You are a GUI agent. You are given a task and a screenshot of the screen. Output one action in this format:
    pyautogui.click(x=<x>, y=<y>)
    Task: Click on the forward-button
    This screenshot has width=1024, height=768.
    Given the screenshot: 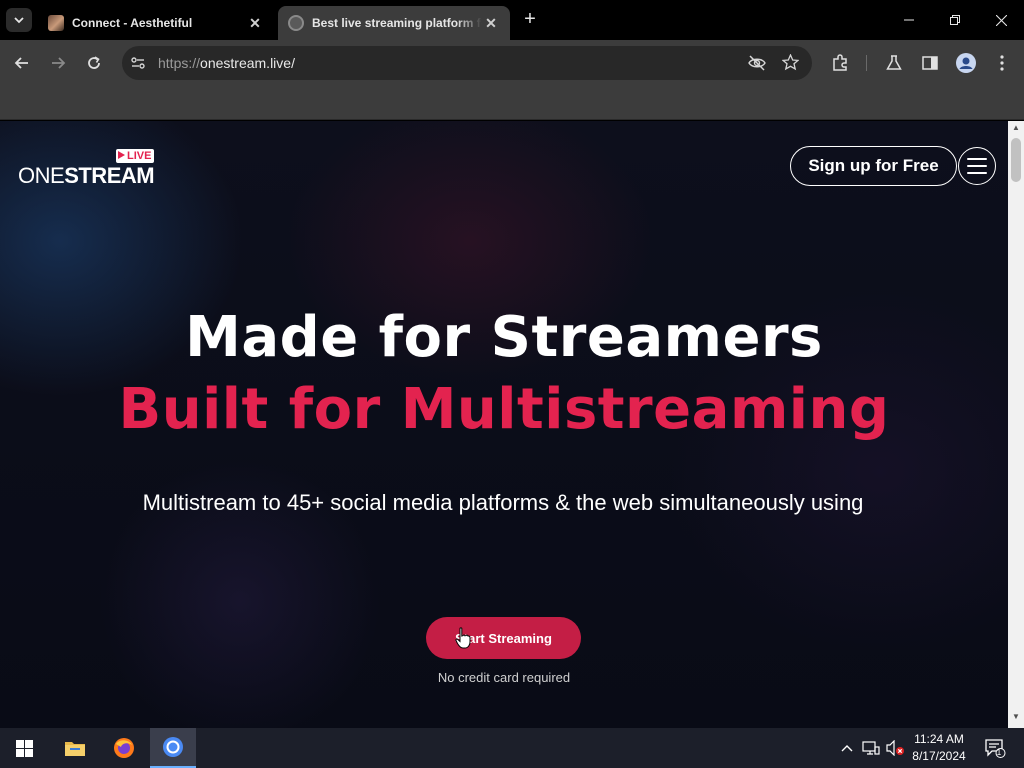 What is the action you would take?
    pyautogui.click(x=58, y=63)
    